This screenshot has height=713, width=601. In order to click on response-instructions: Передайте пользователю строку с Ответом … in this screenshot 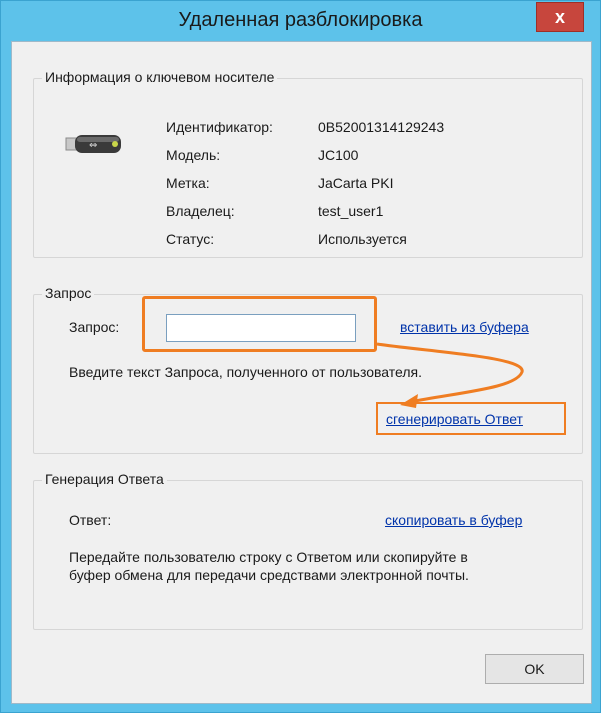, I will do `click(269, 566)`.